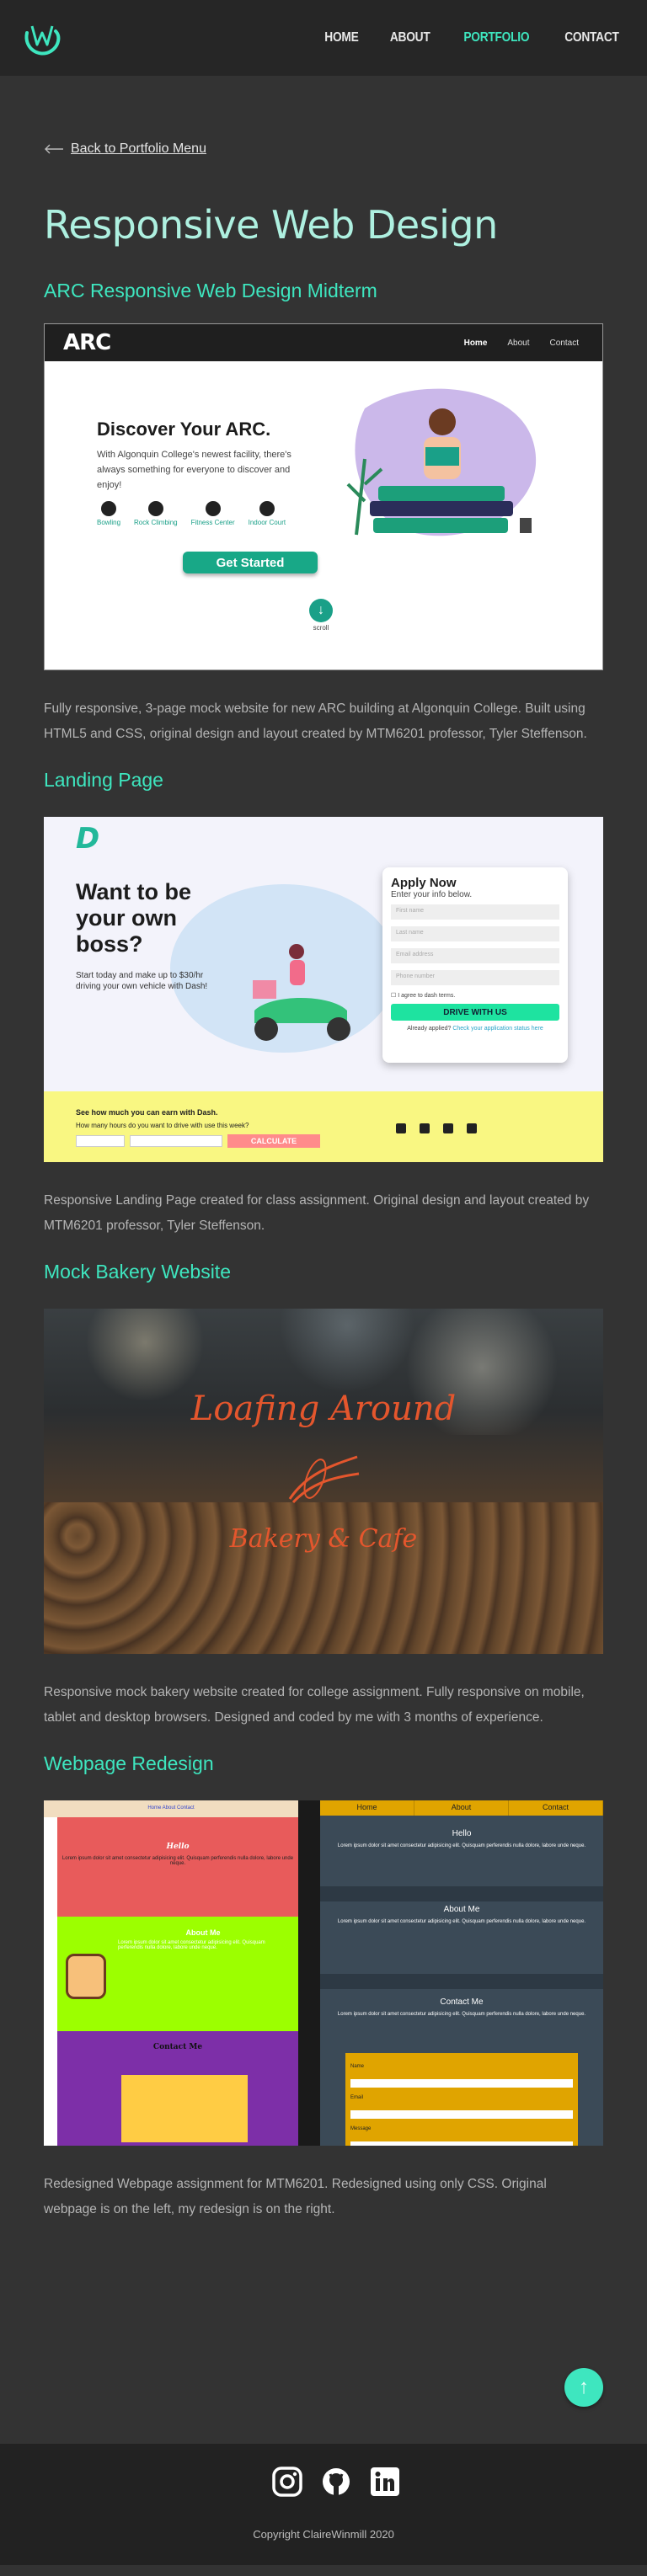 The width and height of the screenshot is (647, 2576). I want to click on message-input, so click(461, 2143).